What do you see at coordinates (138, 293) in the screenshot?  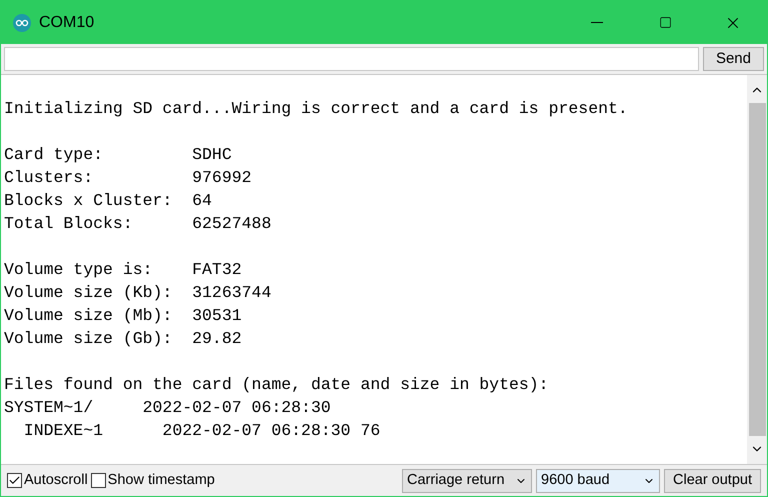 I see `output-line: Volume size (Kb): 31263744` at bounding box center [138, 293].